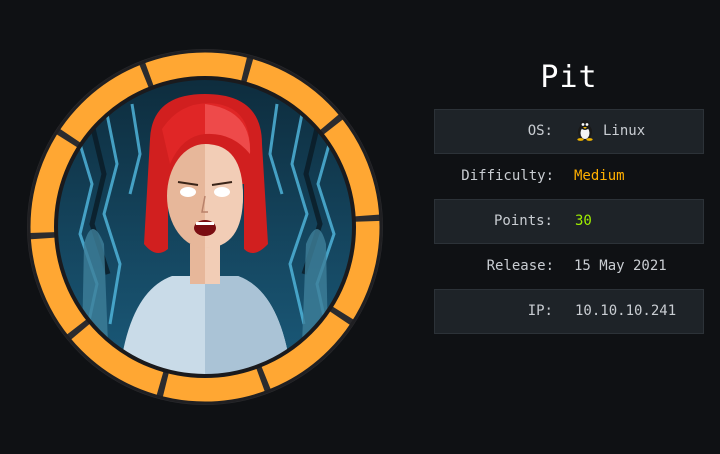 The height and width of the screenshot is (454, 720). I want to click on ip-label: IP:, so click(540, 311).